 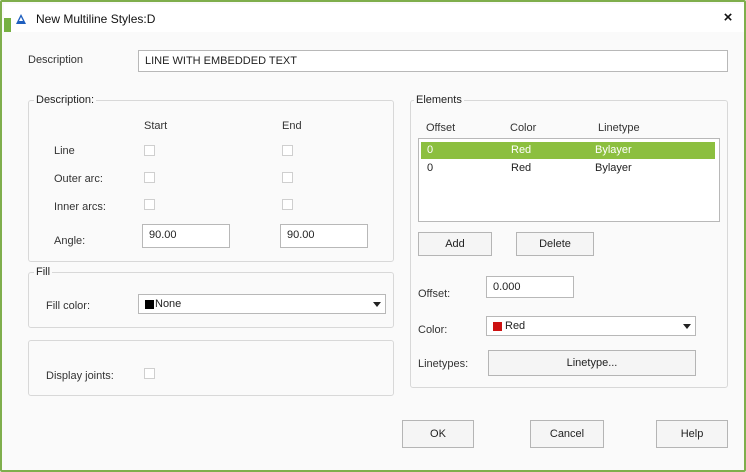 I want to click on elements-list: 0 Red Bylayer 0 Red Bylayer, so click(x=569, y=180).